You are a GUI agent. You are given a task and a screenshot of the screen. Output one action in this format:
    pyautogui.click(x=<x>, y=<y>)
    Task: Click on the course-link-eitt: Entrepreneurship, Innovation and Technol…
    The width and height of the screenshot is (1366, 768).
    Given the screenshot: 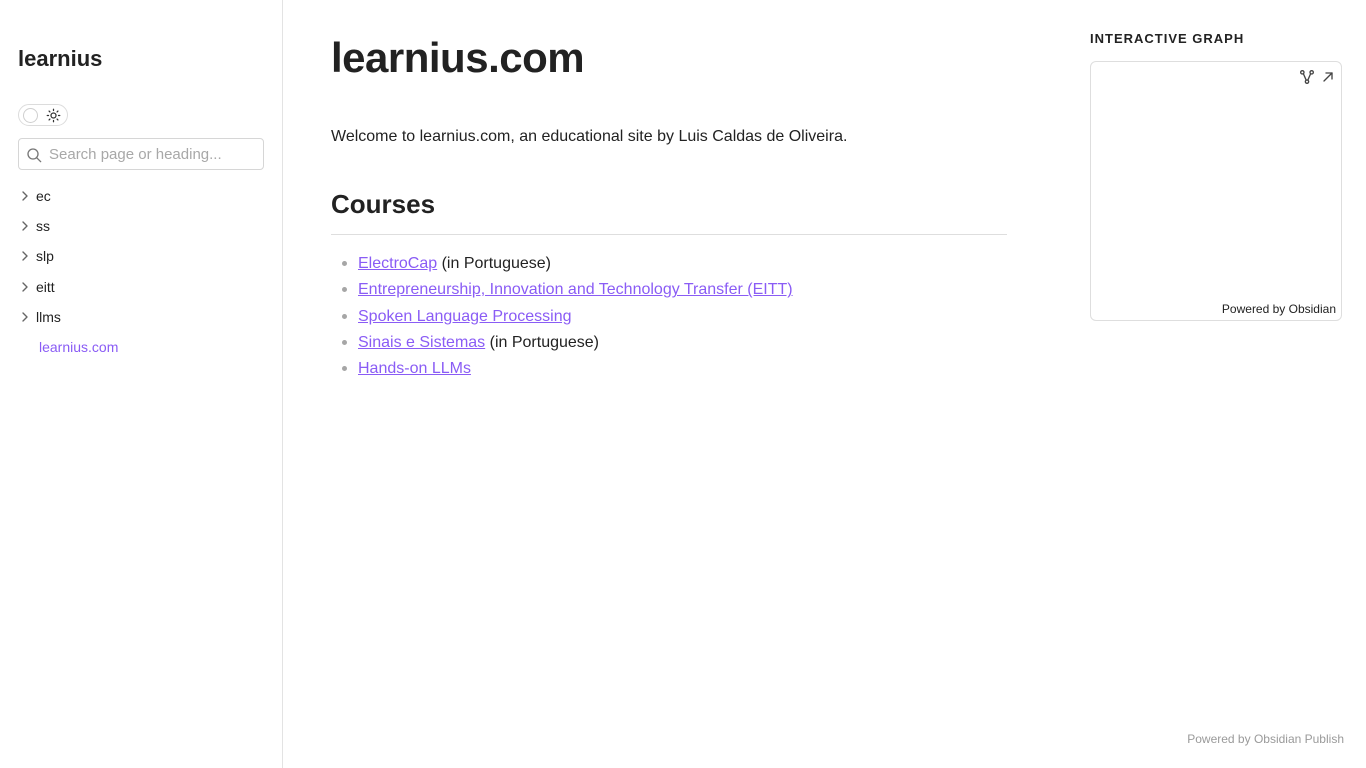 What is the action you would take?
    pyautogui.click(x=575, y=289)
    